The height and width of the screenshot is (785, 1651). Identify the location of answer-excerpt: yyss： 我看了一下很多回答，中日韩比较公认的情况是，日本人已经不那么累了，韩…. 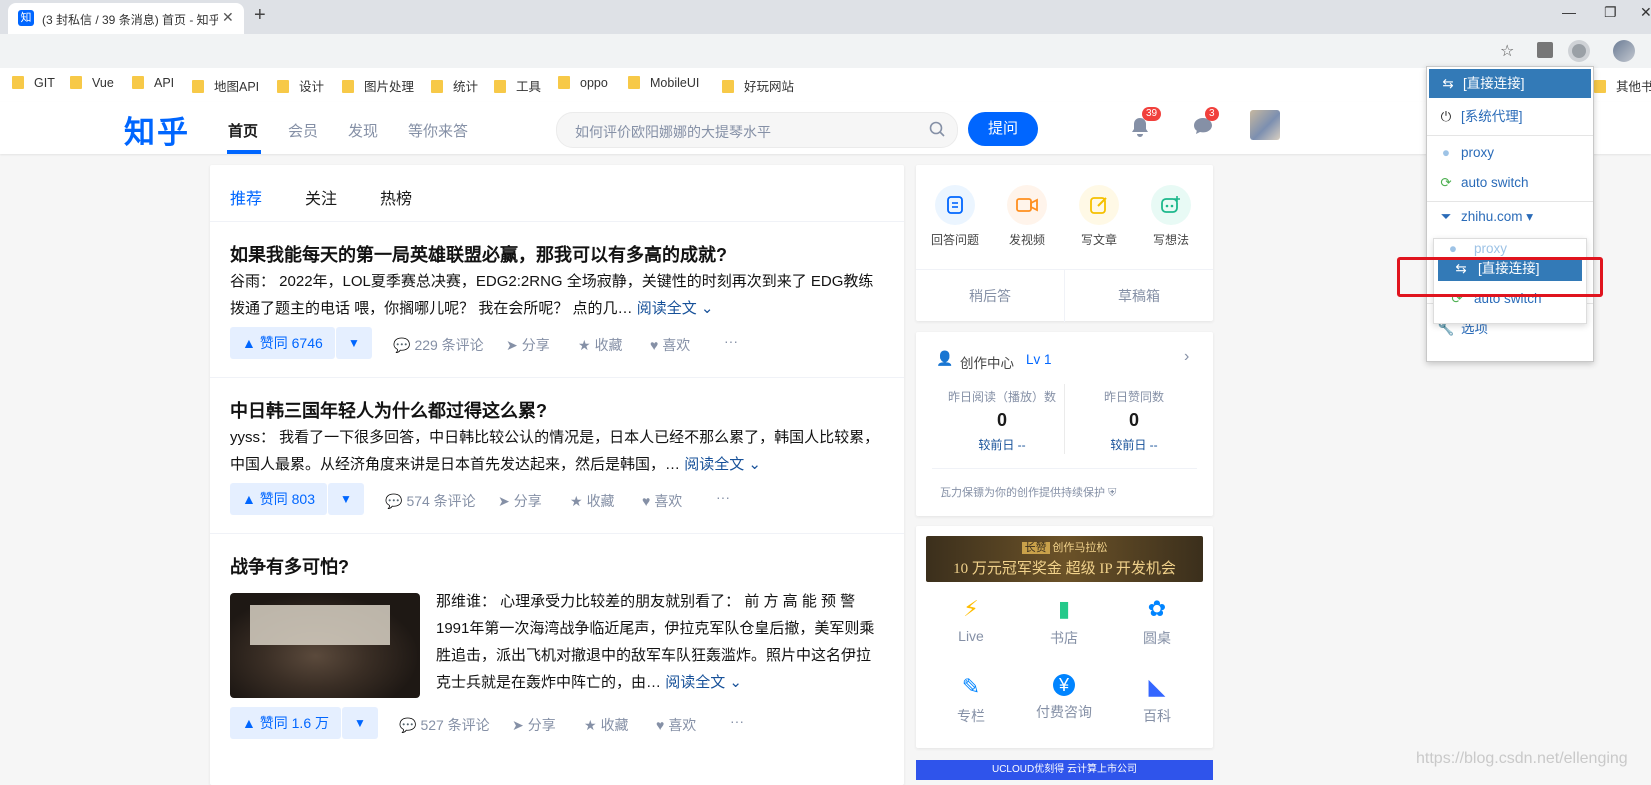
(555, 451).